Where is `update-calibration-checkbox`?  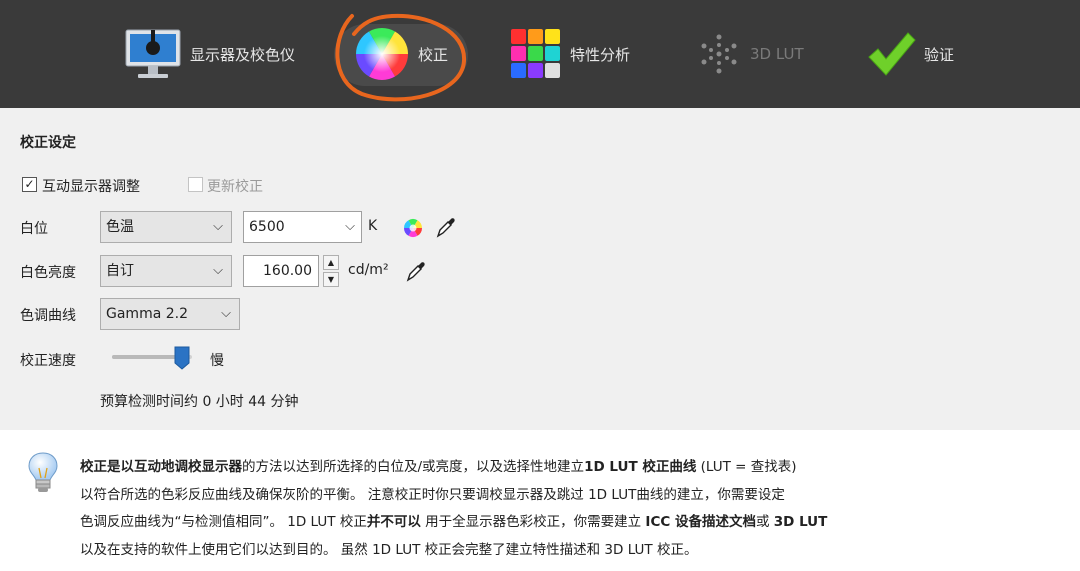
update-calibration-checkbox is located at coordinates (195, 184).